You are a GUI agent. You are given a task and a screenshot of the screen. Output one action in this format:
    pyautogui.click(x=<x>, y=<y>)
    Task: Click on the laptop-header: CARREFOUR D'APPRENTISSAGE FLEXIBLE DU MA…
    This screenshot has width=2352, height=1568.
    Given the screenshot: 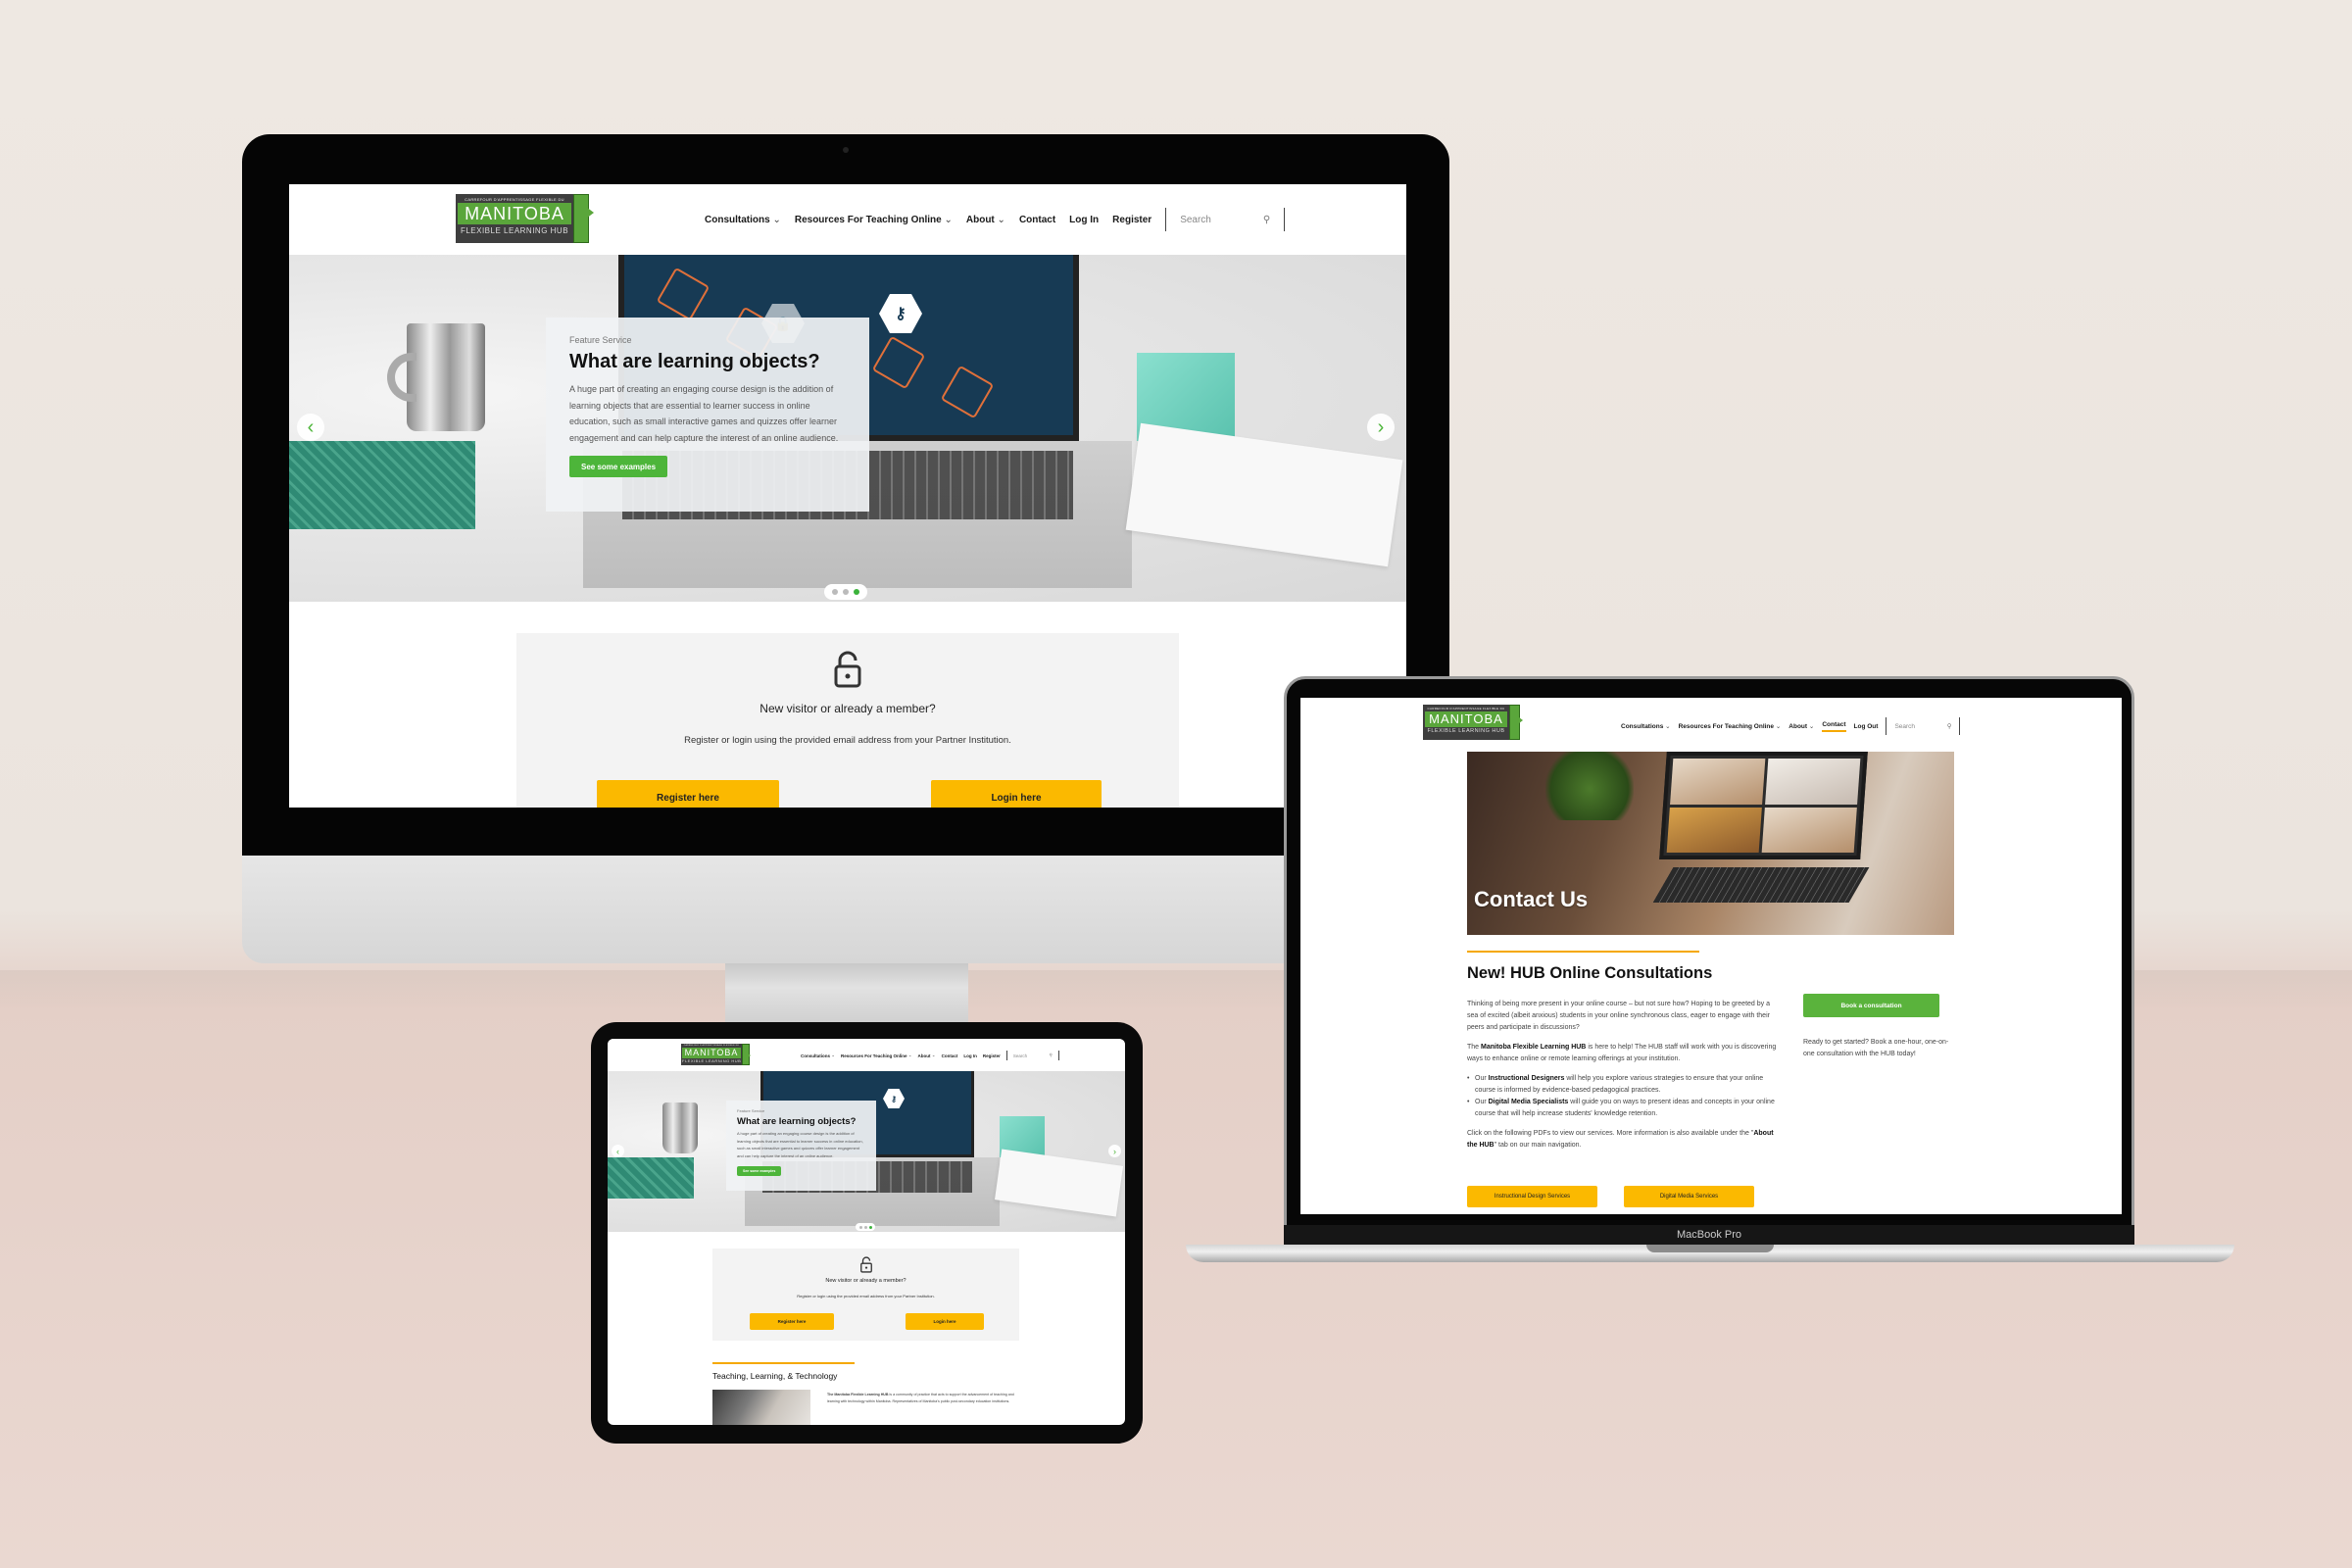 What is the action you would take?
    pyautogui.click(x=1711, y=725)
    